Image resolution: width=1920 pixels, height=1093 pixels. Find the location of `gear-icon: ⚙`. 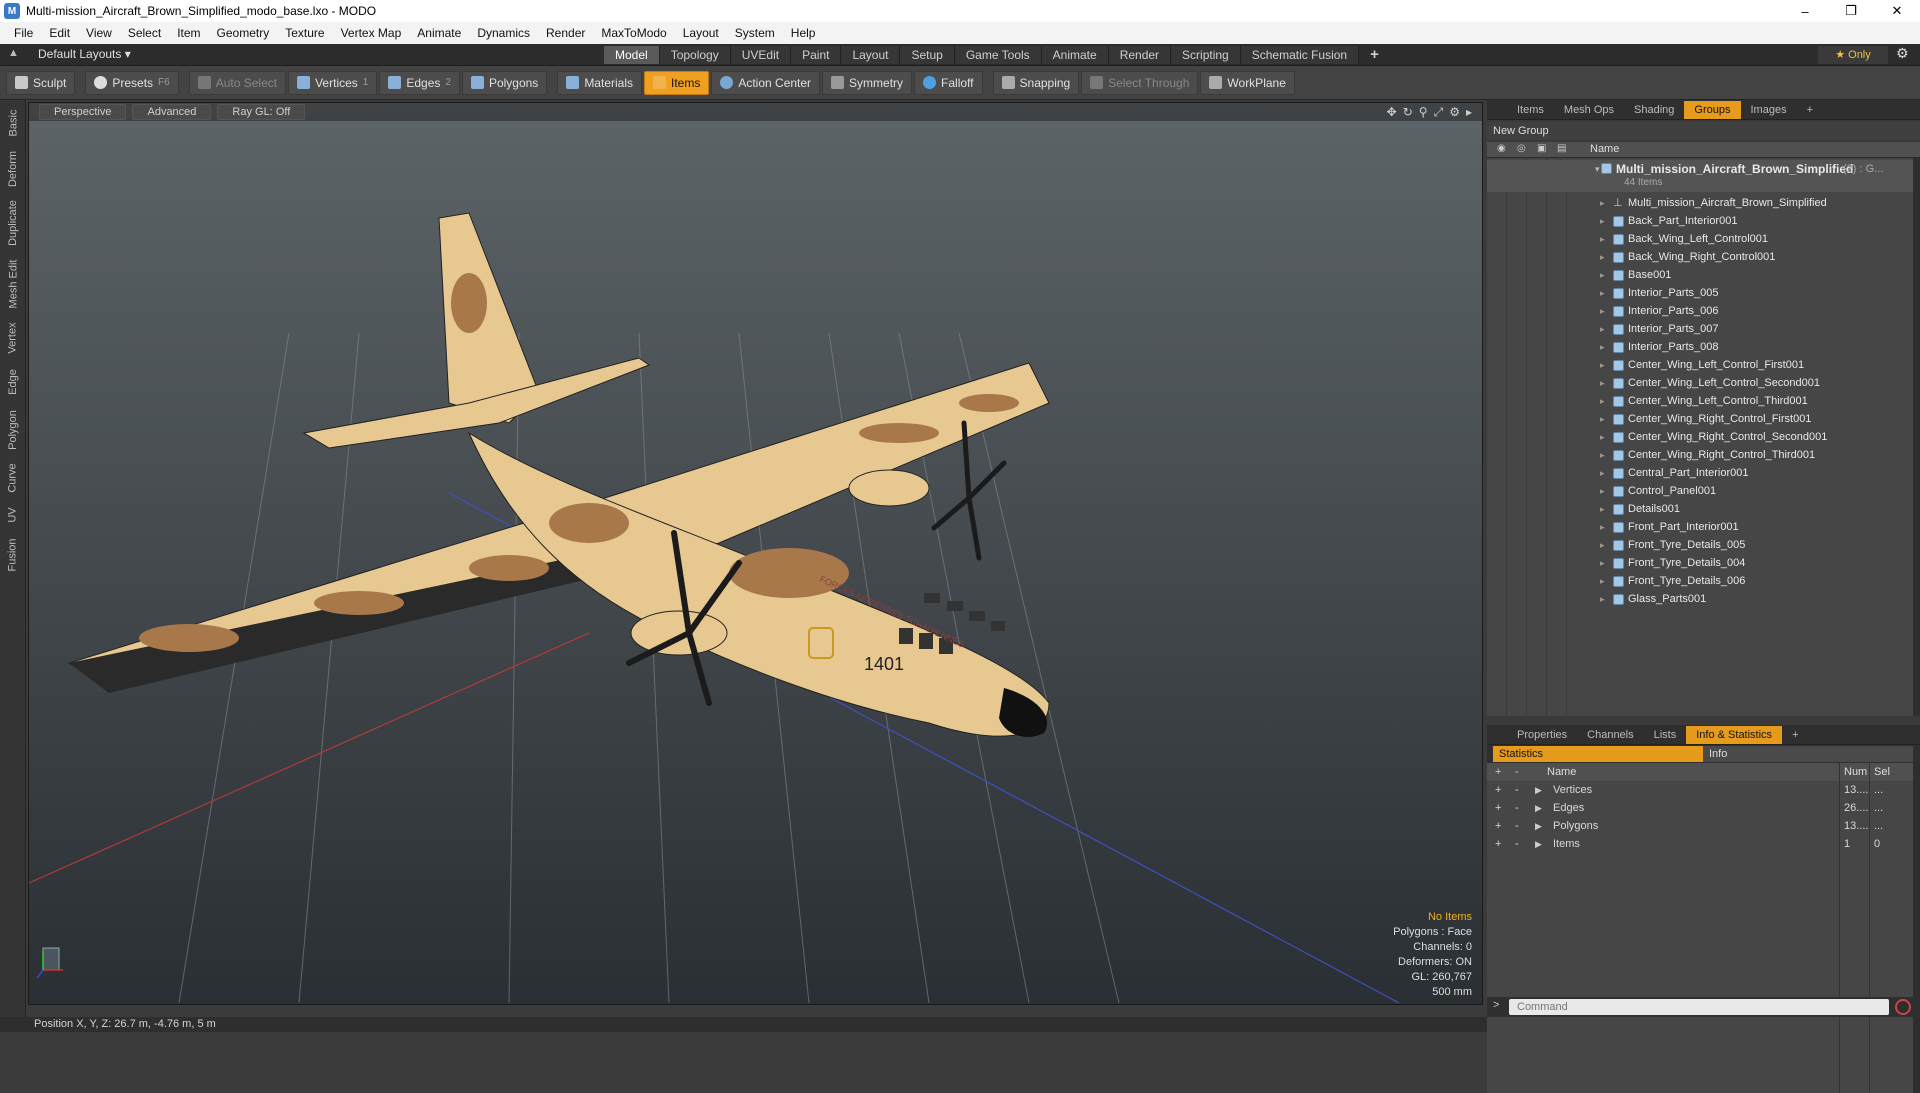

gear-icon: ⚙ is located at coordinates (1902, 53).